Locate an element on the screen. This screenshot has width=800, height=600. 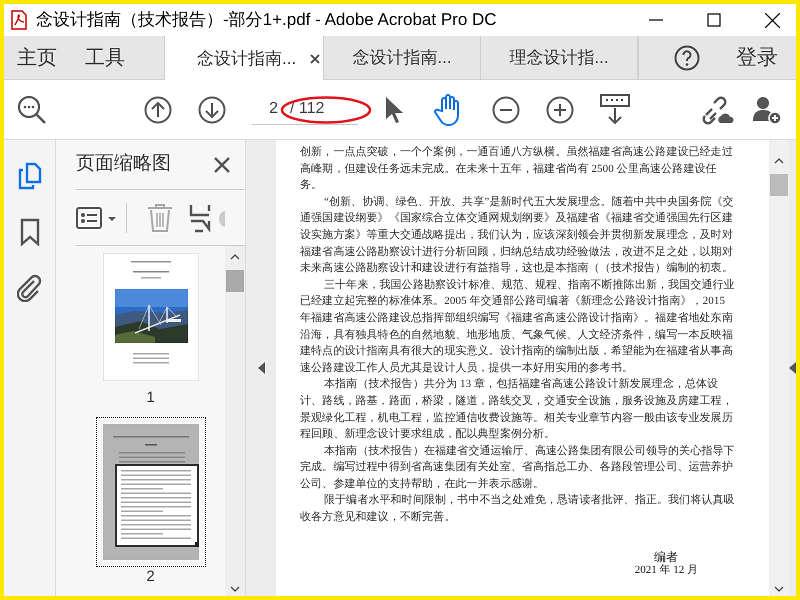
zoom-in-icon is located at coordinates (560, 110).